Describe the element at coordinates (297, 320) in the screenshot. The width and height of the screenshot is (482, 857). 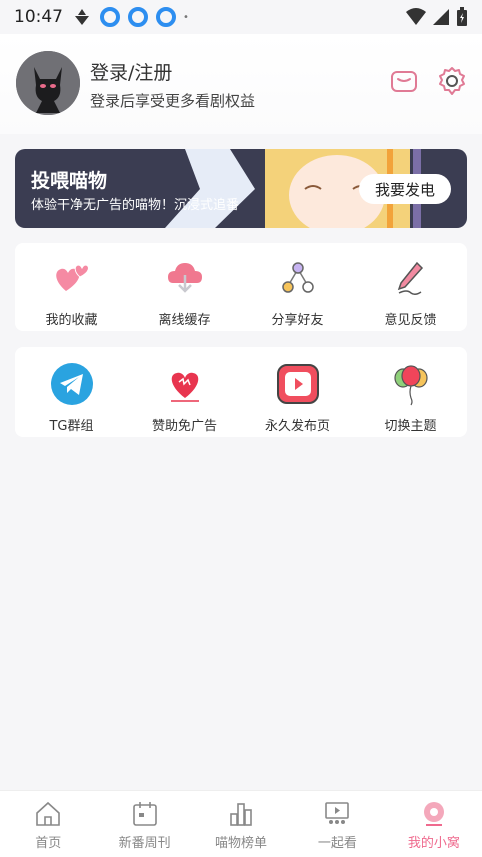
I see `share-friends-label: 分享好友` at that location.